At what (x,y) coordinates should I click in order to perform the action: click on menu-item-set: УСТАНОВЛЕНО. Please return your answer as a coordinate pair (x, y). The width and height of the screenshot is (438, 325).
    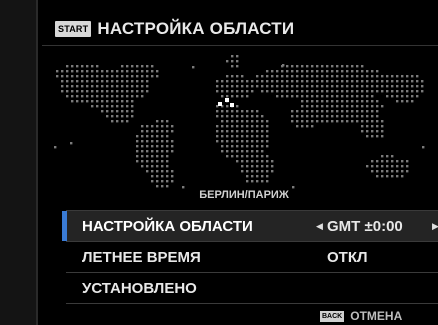
    Looking at the image, I should click on (252, 288).